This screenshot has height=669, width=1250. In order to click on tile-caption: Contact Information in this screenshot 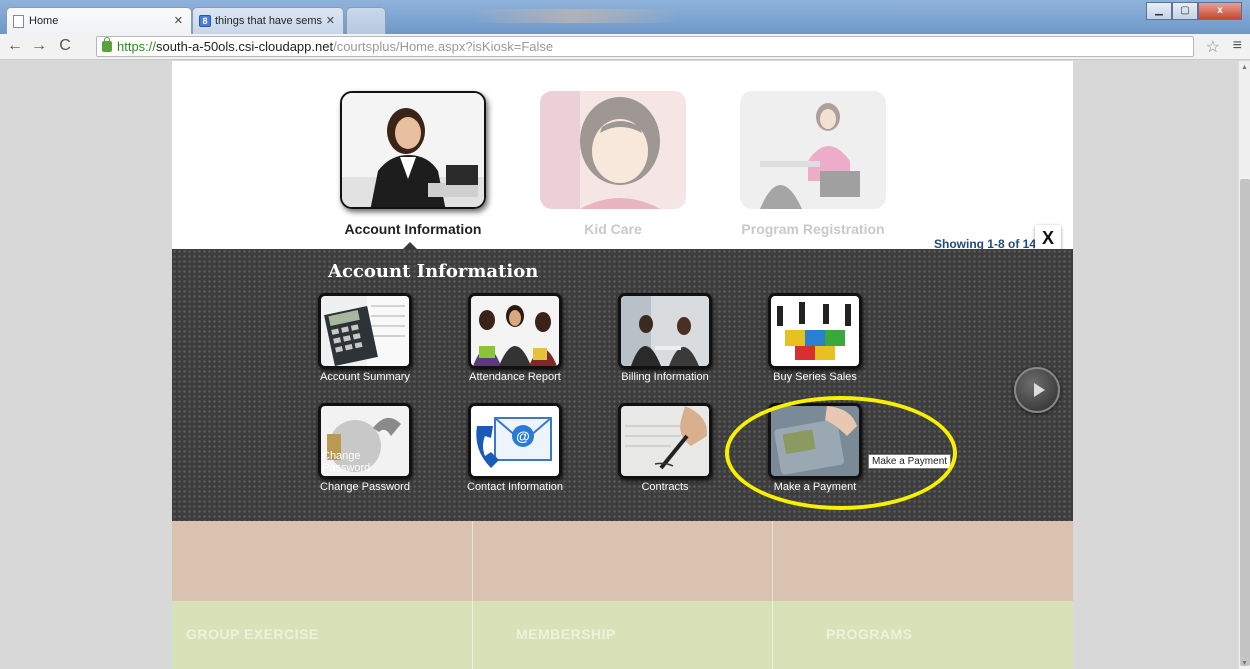, I will do `click(515, 487)`.